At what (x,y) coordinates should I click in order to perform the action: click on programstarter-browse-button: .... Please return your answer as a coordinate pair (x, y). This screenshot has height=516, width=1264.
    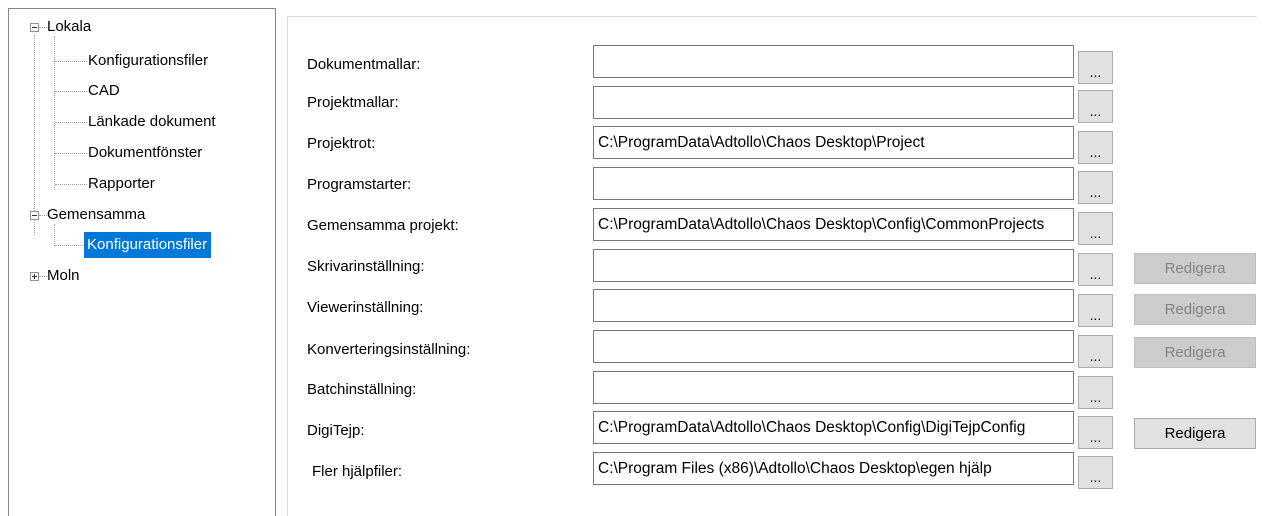
    Looking at the image, I should click on (1095, 187).